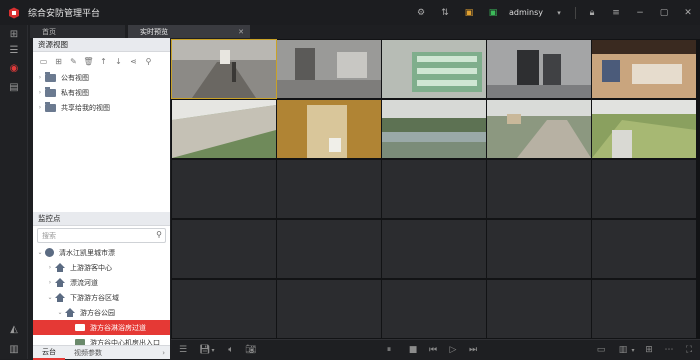  Describe the element at coordinates (526, 12) in the screenshot. I see `username: adminsy` at that location.